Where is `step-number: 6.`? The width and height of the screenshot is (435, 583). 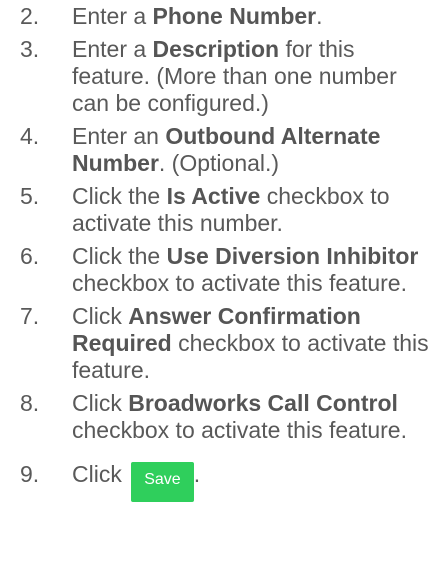
step-number: 6. is located at coordinates (30, 256).